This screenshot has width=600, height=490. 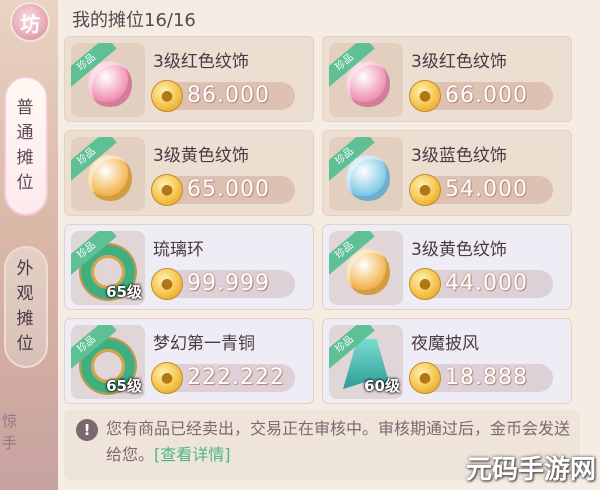 What do you see at coordinates (189, 173) in the screenshot?
I see `stall-item-card: 珍品 3级黄色纹饰 ● 65.000` at bounding box center [189, 173].